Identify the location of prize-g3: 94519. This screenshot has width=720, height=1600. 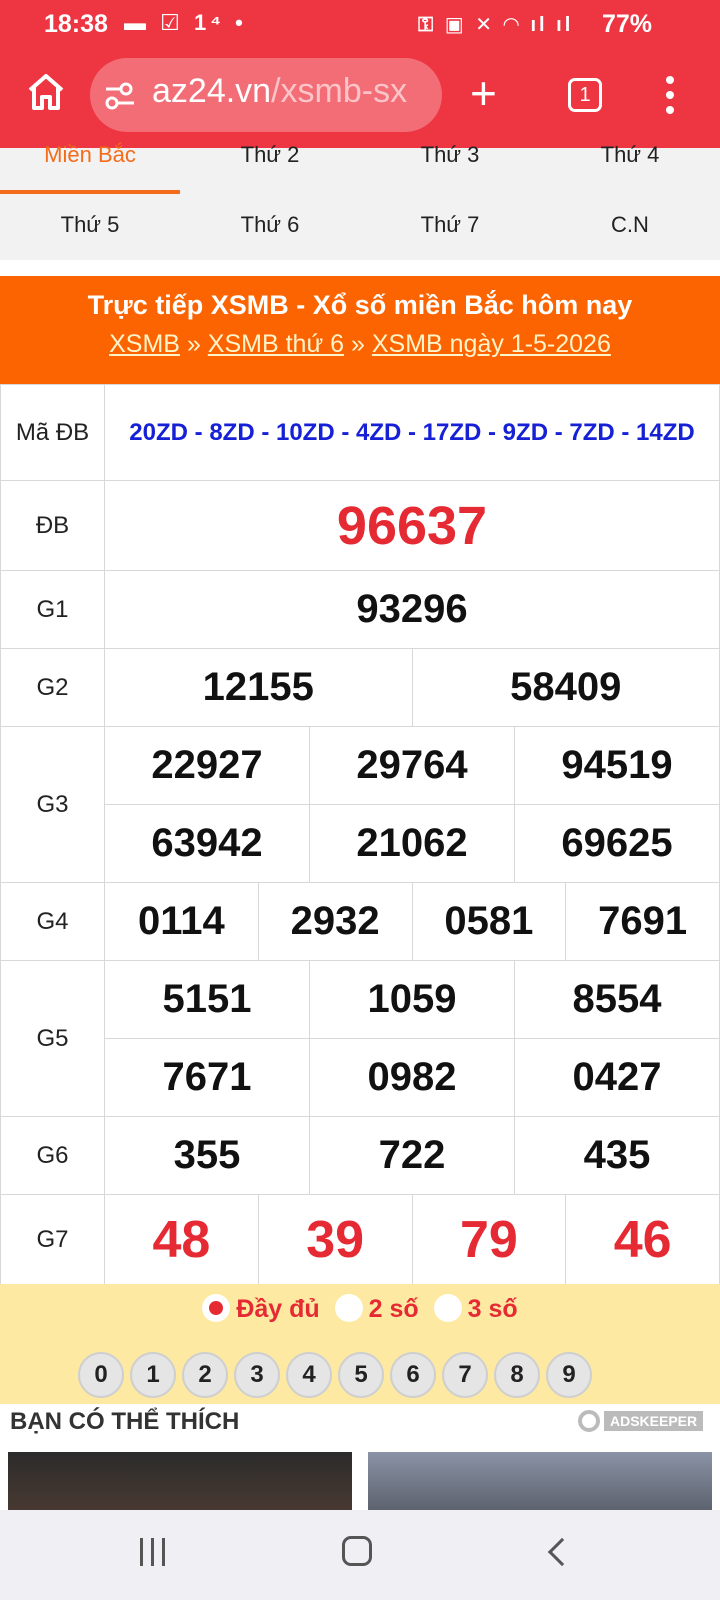
(617, 765).